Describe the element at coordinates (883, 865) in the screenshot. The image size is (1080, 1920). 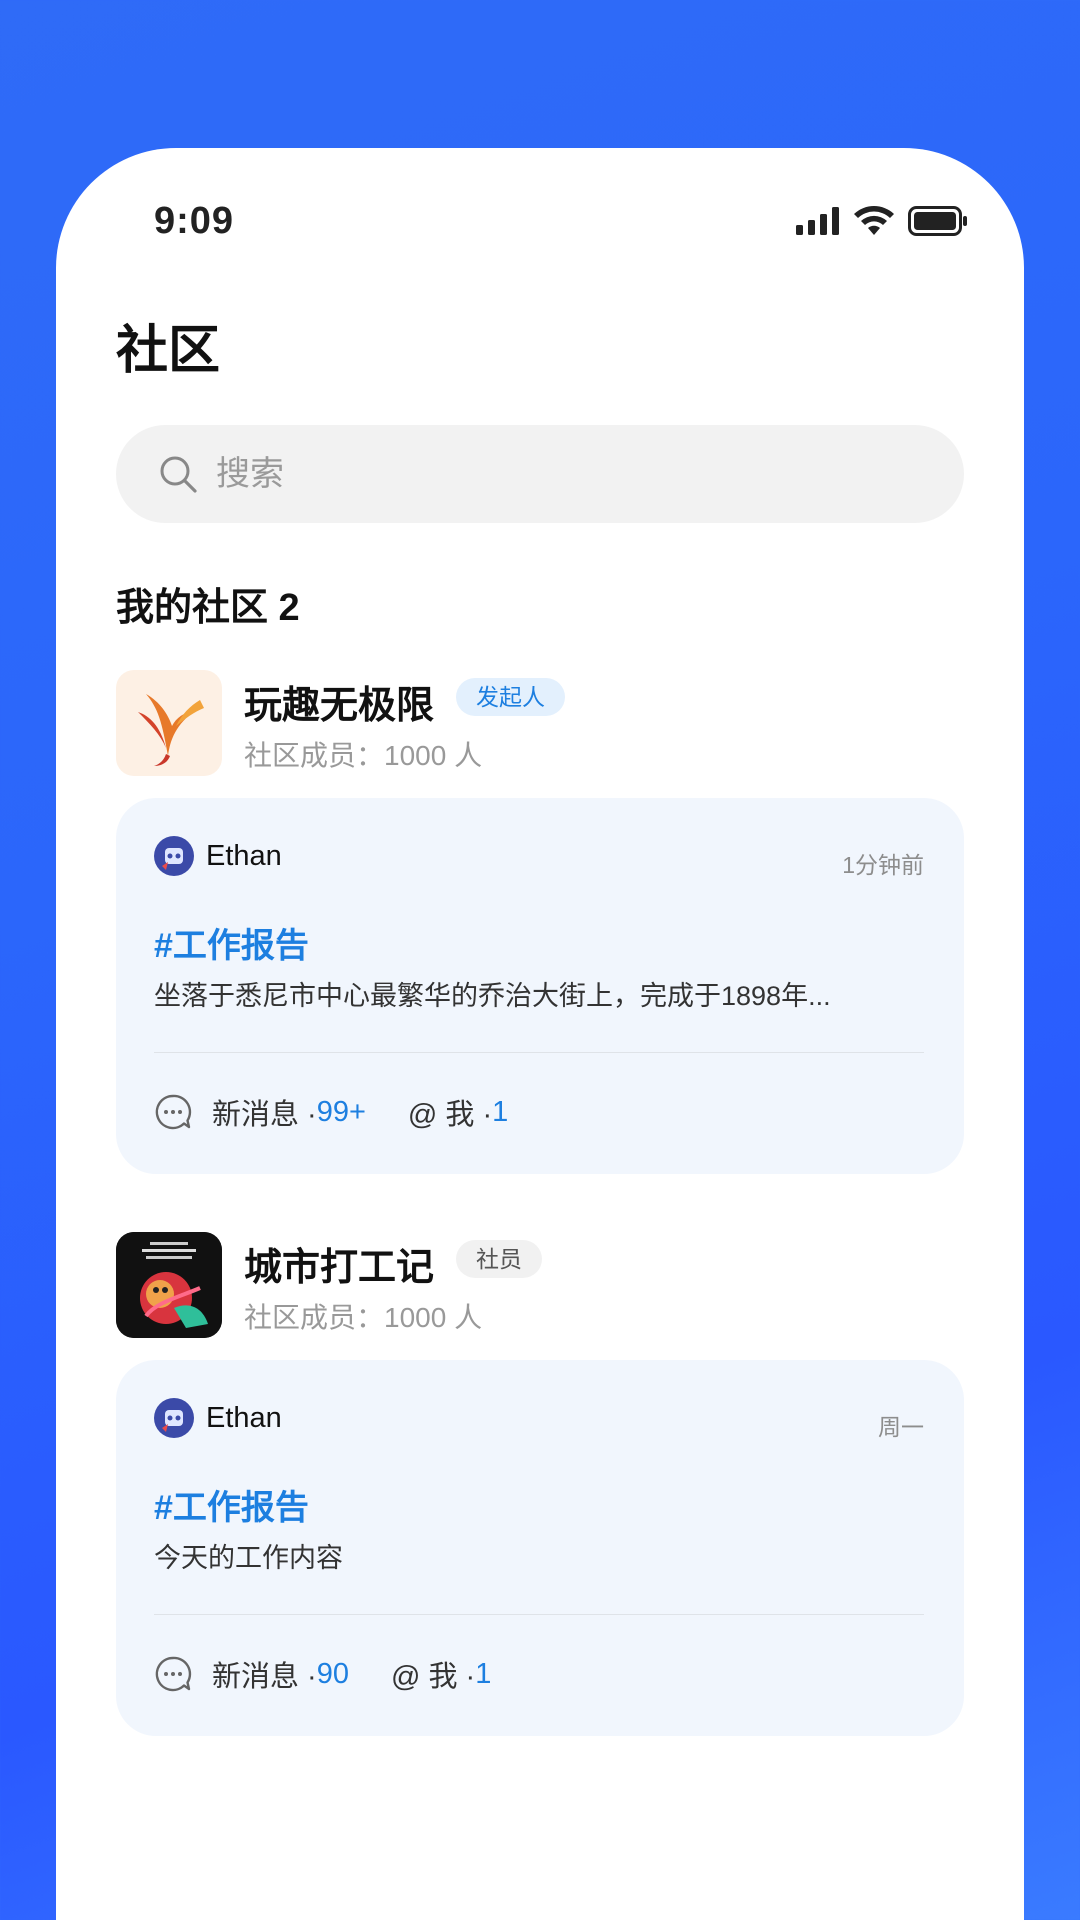
I see `post-time: 1分钟前` at that location.